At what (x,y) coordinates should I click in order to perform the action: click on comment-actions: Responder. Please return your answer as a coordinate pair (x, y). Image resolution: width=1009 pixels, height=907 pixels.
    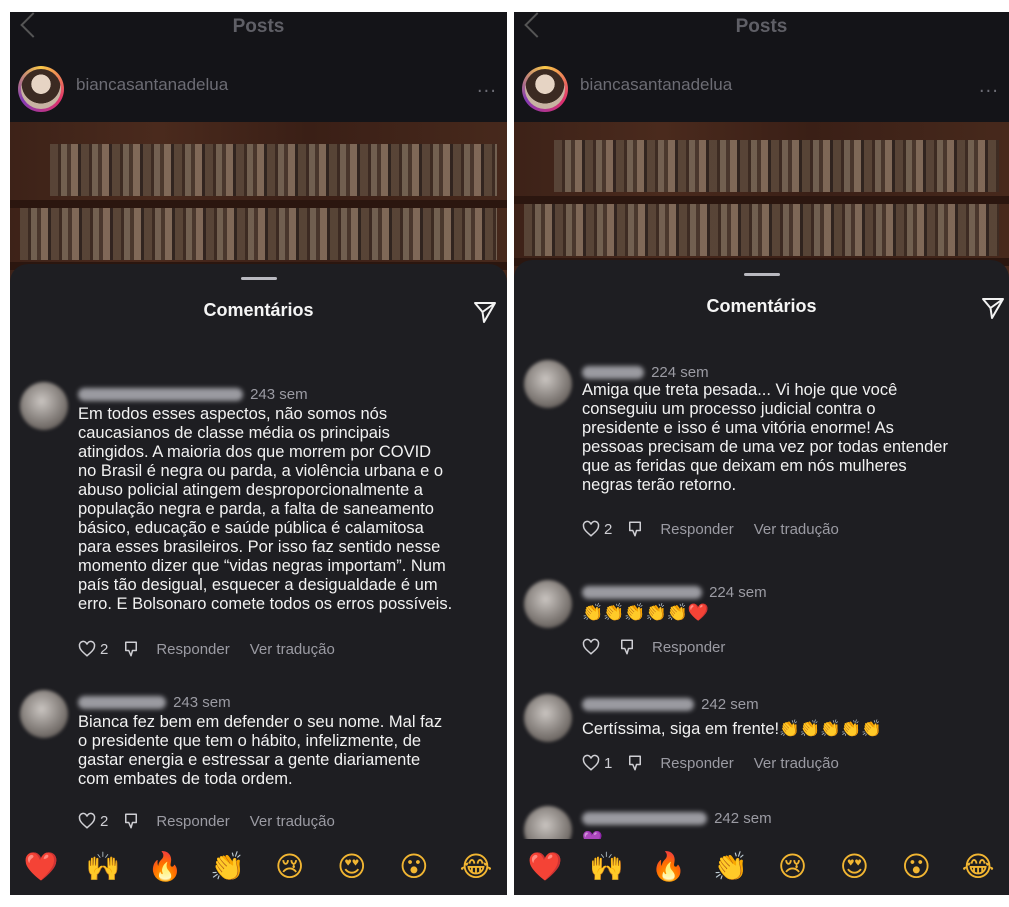
    Looking at the image, I should click on (663, 647).